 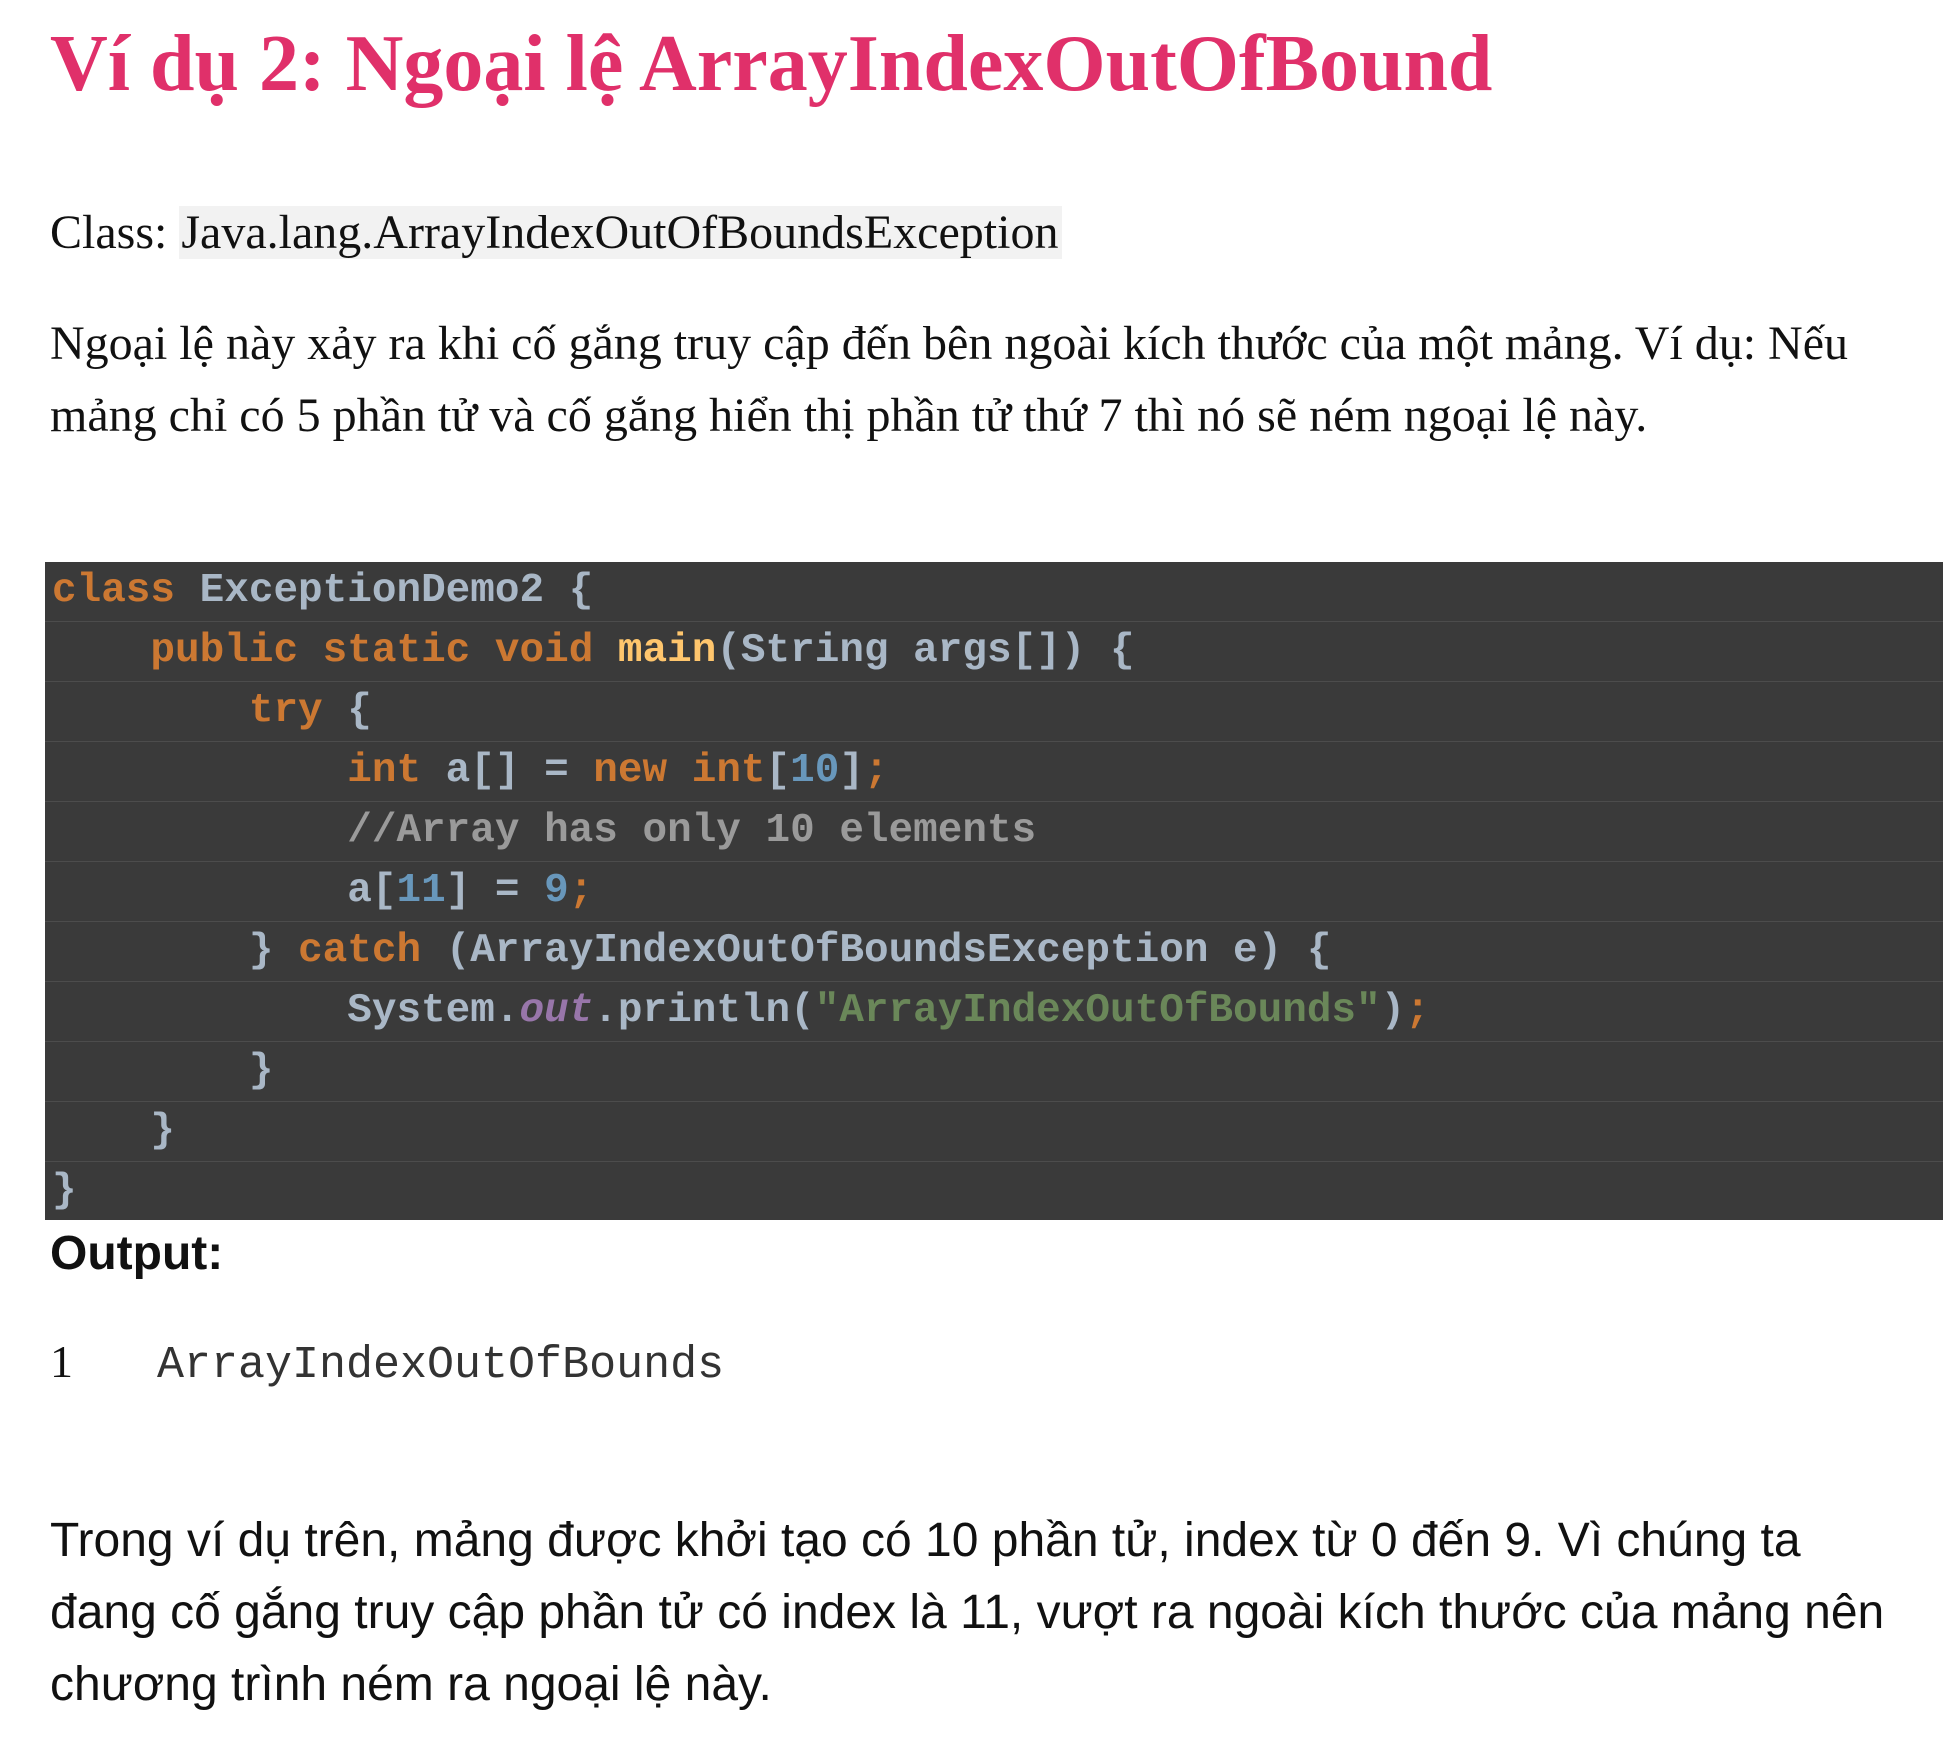 What do you see at coordinates (507, 771) in the screenshot?
I see `code-text: a[] =` at bounding box center [507, 771].